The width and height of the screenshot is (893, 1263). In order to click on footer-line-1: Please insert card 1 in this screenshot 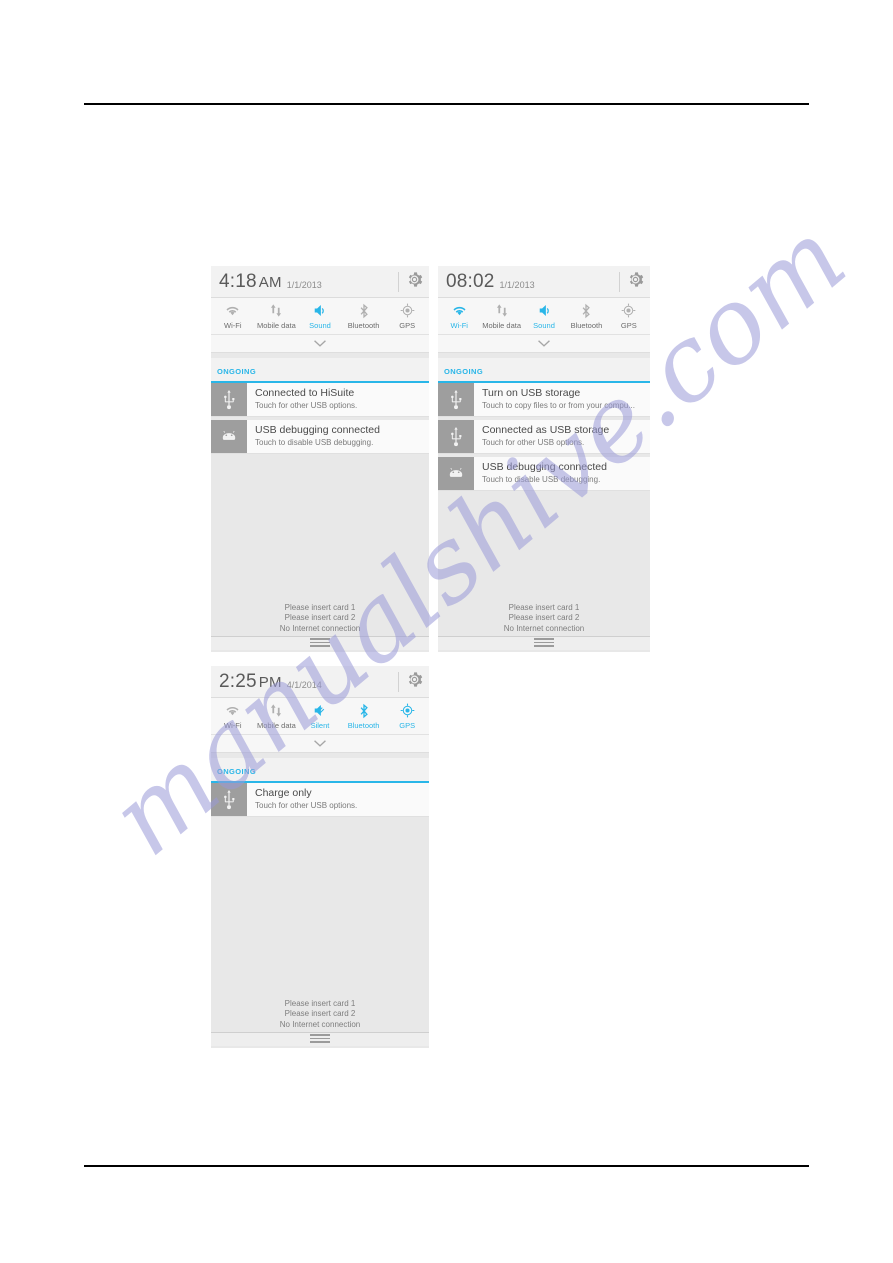, I will do `click(320, 607)`.